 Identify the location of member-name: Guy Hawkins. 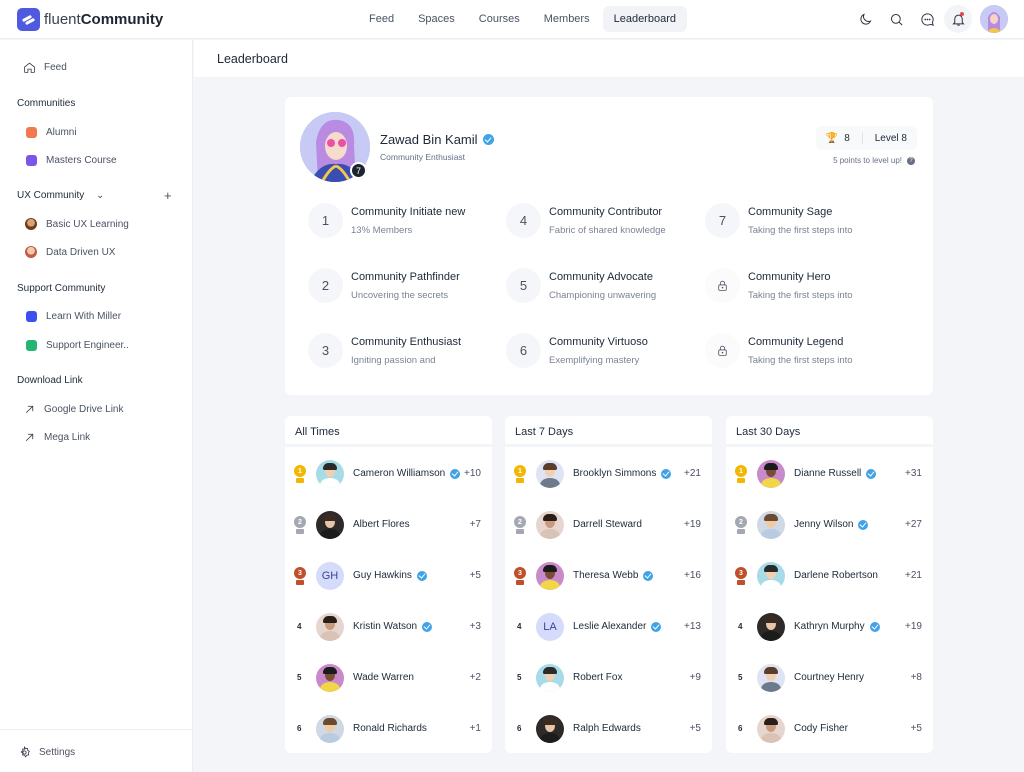
(390, 575).